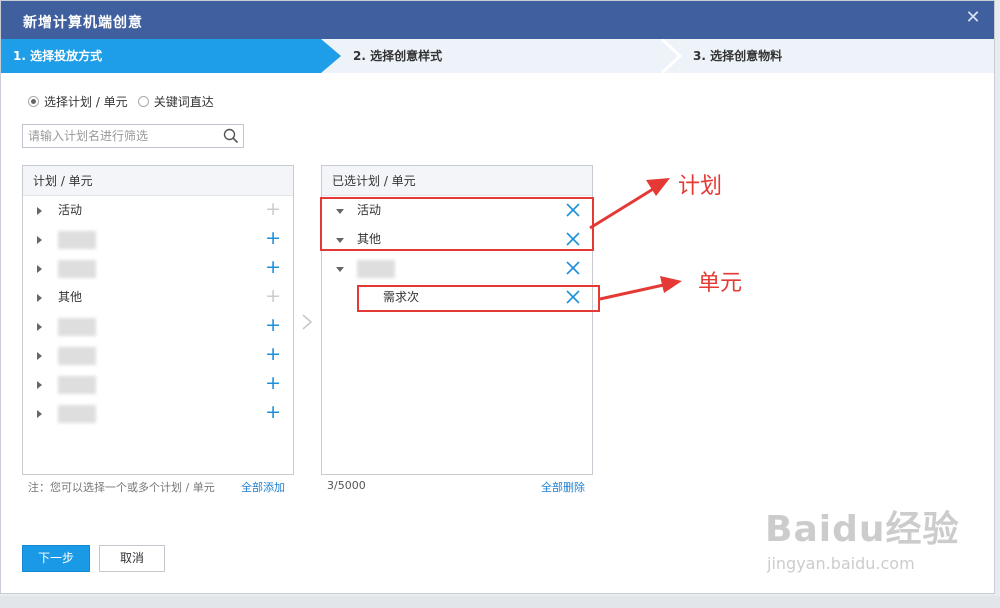 This screenshot has width=1000, height=608. Describe the element at coordinates (231, 136) in the screenshot. I see `search-icon` at that location.